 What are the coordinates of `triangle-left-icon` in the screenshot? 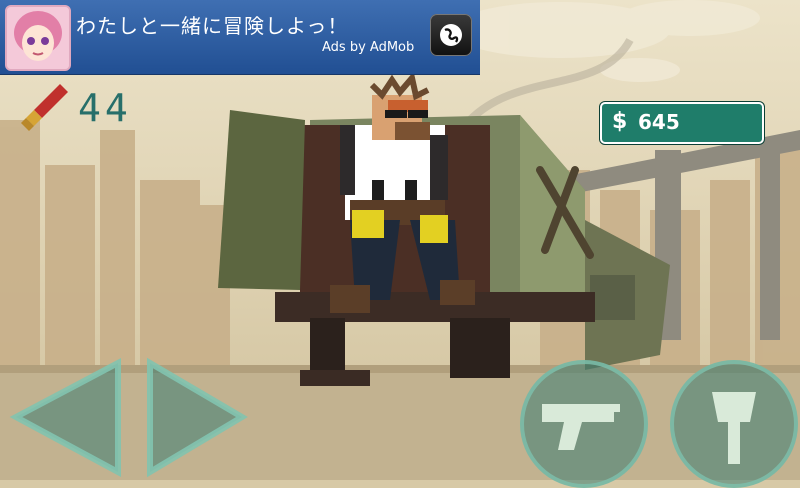 It's located at (65, 418).